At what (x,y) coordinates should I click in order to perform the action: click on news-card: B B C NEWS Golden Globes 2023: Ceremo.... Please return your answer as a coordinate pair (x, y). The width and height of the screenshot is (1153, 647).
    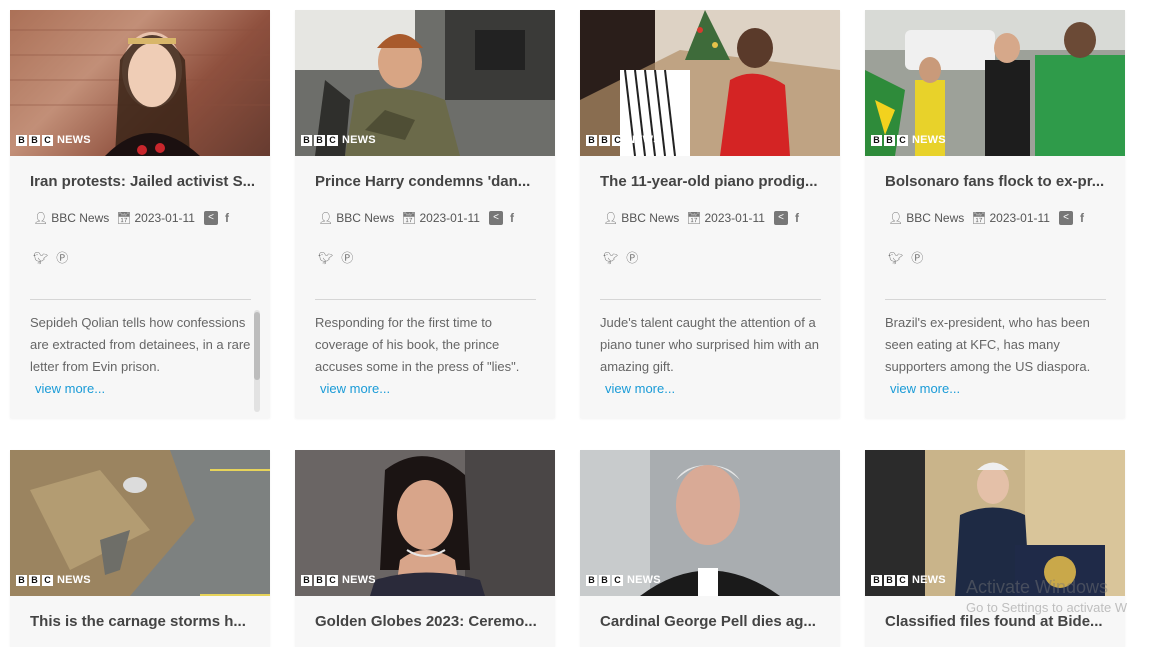
    Looking at the image, I should click on (425, 548).